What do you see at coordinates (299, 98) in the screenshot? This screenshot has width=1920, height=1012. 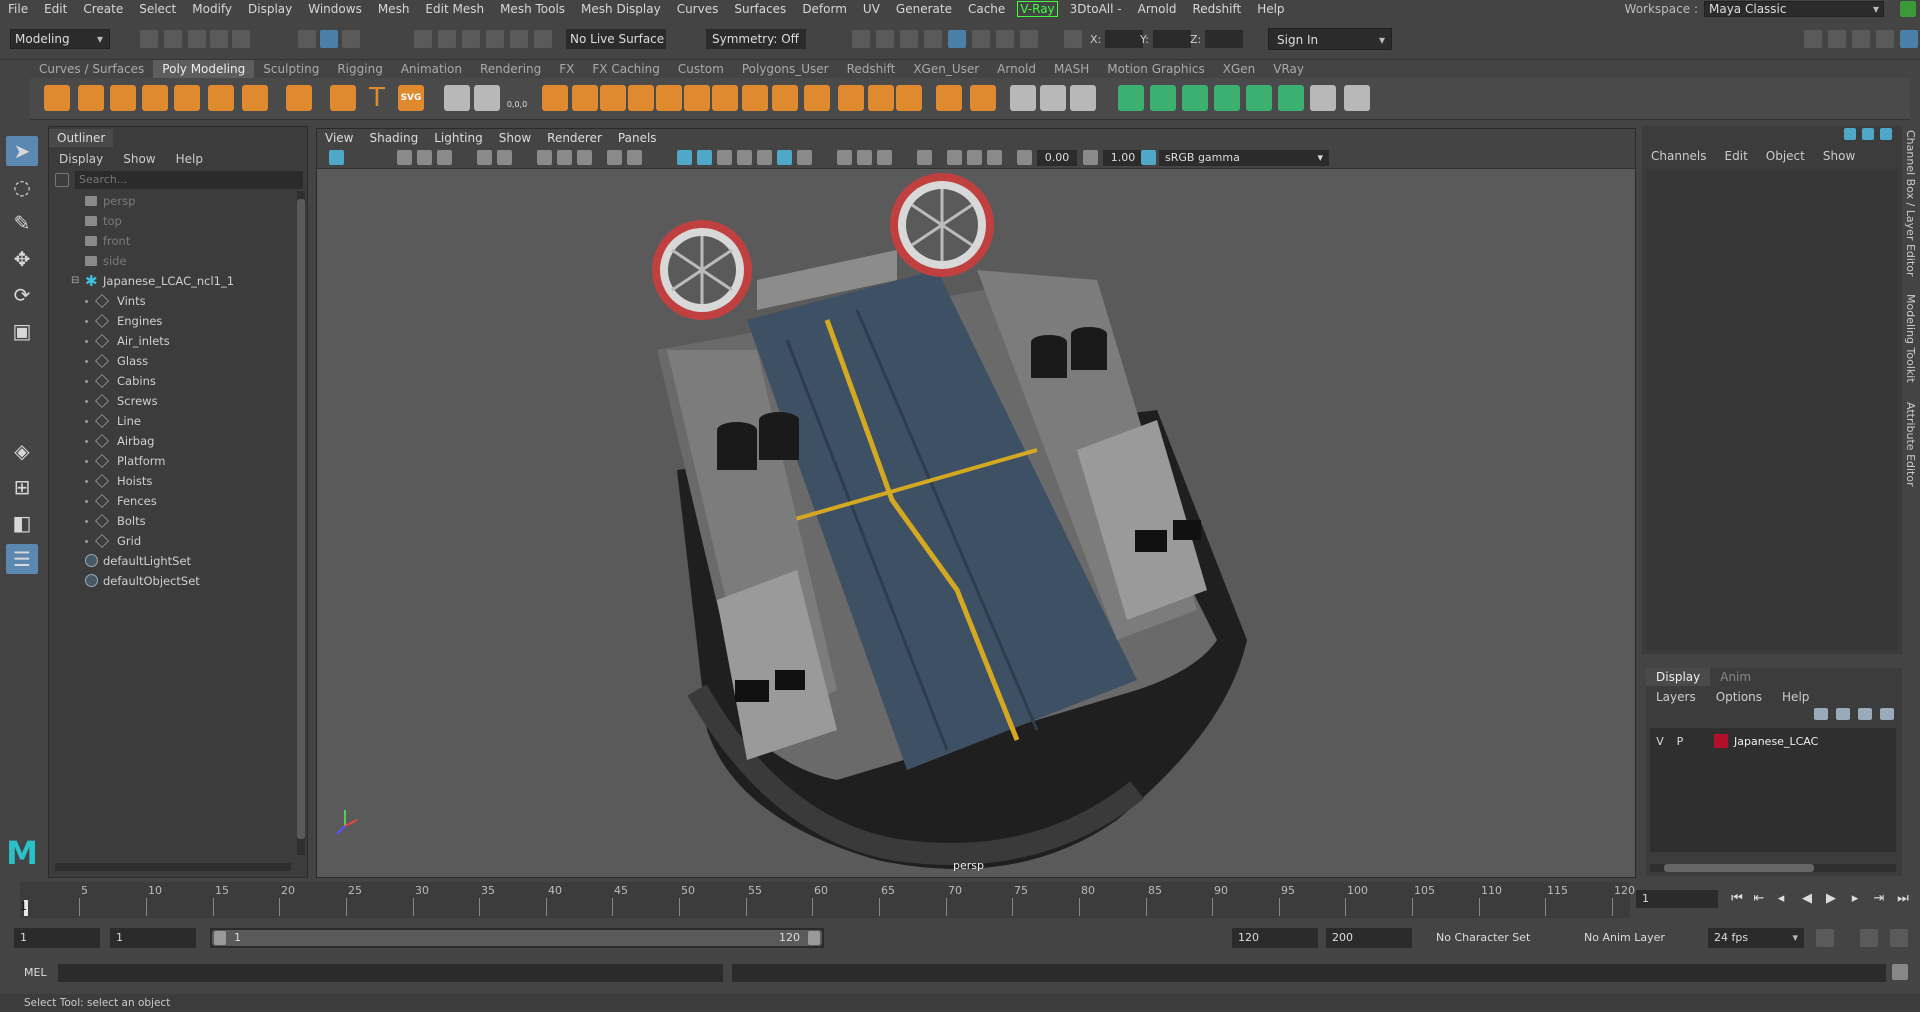 I see `platonic-solid-icon` at bounding box center [299, 98].